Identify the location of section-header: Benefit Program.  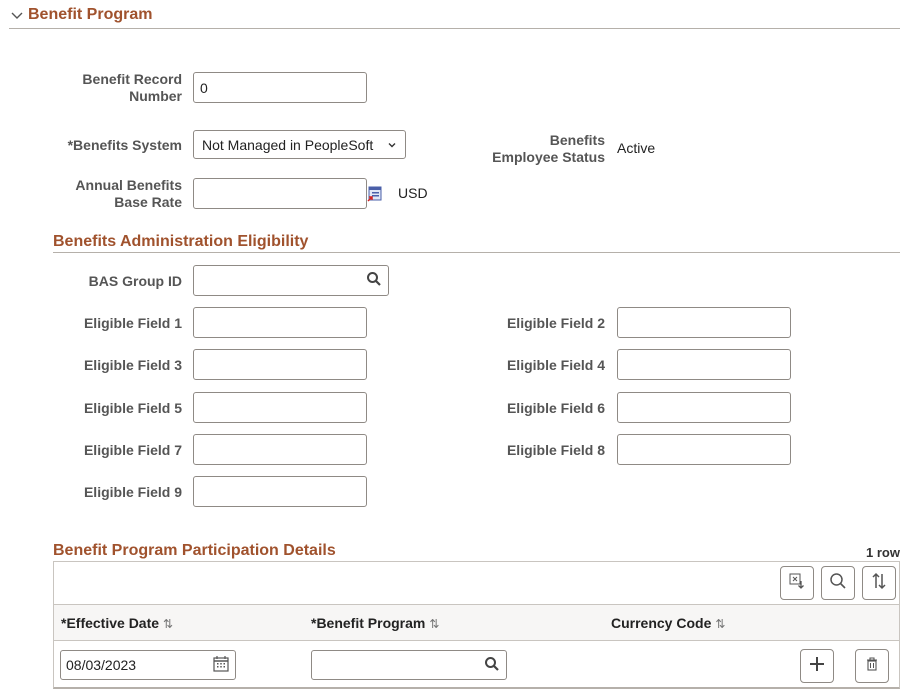
(81, 15).